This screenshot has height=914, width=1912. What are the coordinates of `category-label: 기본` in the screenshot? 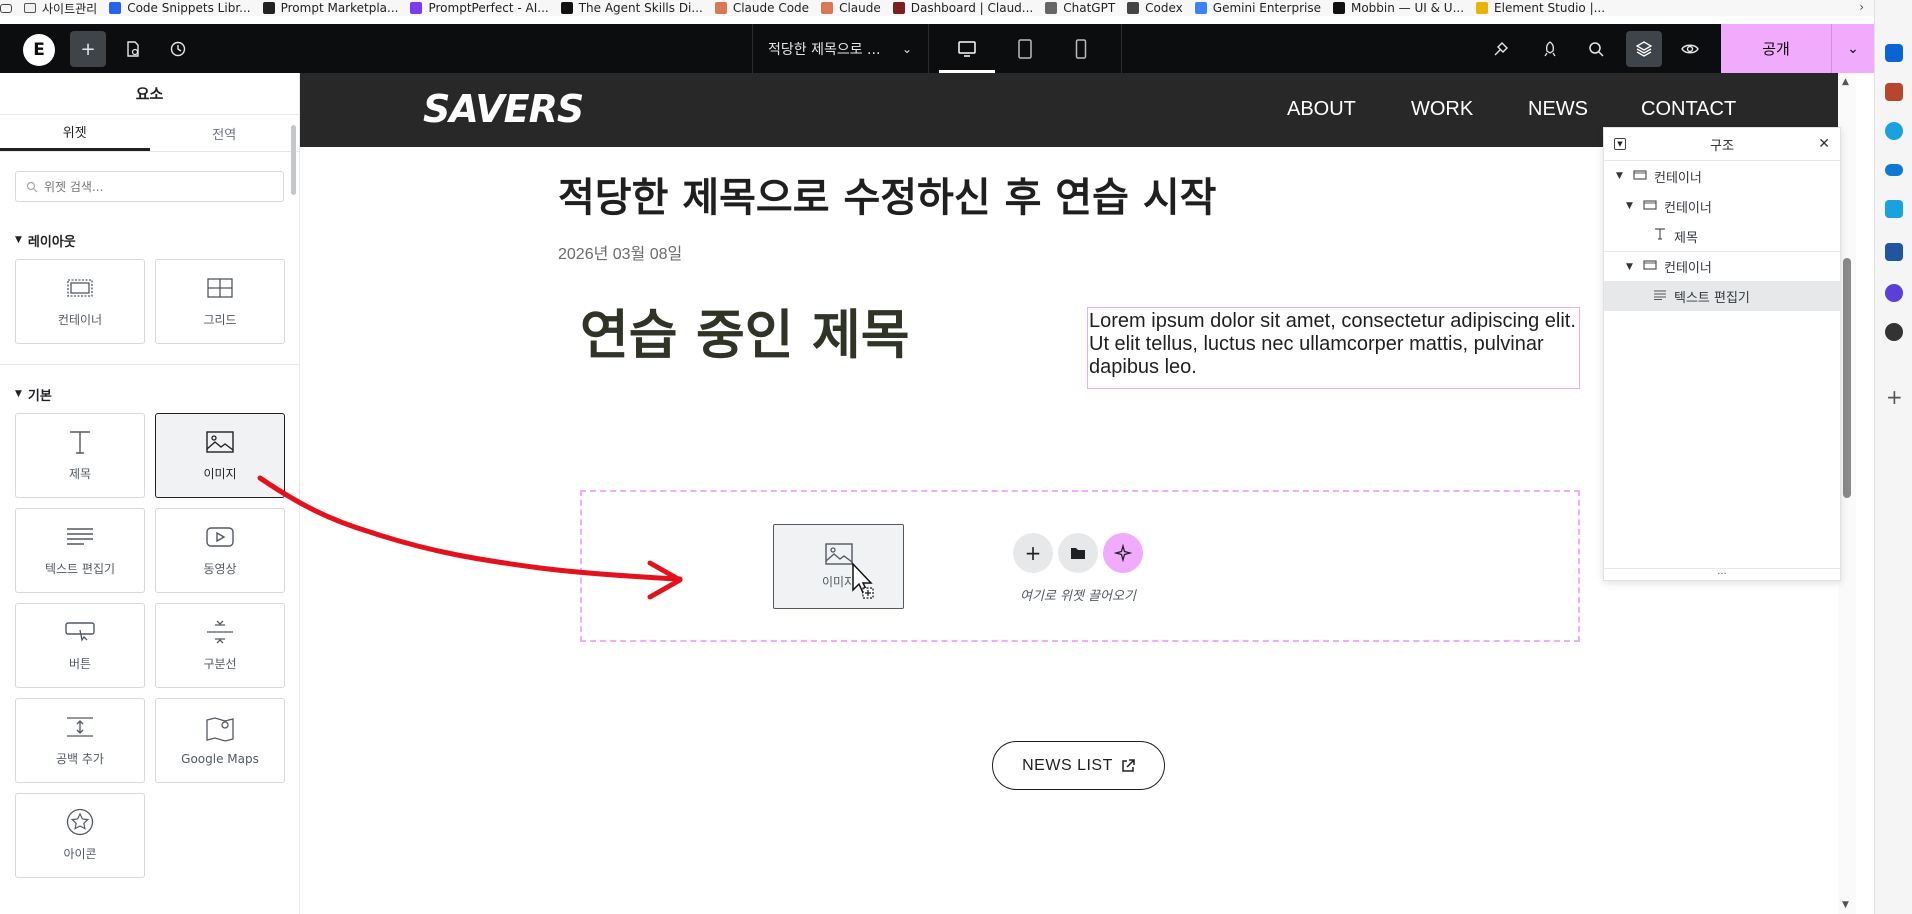 It's located at (39, 396).